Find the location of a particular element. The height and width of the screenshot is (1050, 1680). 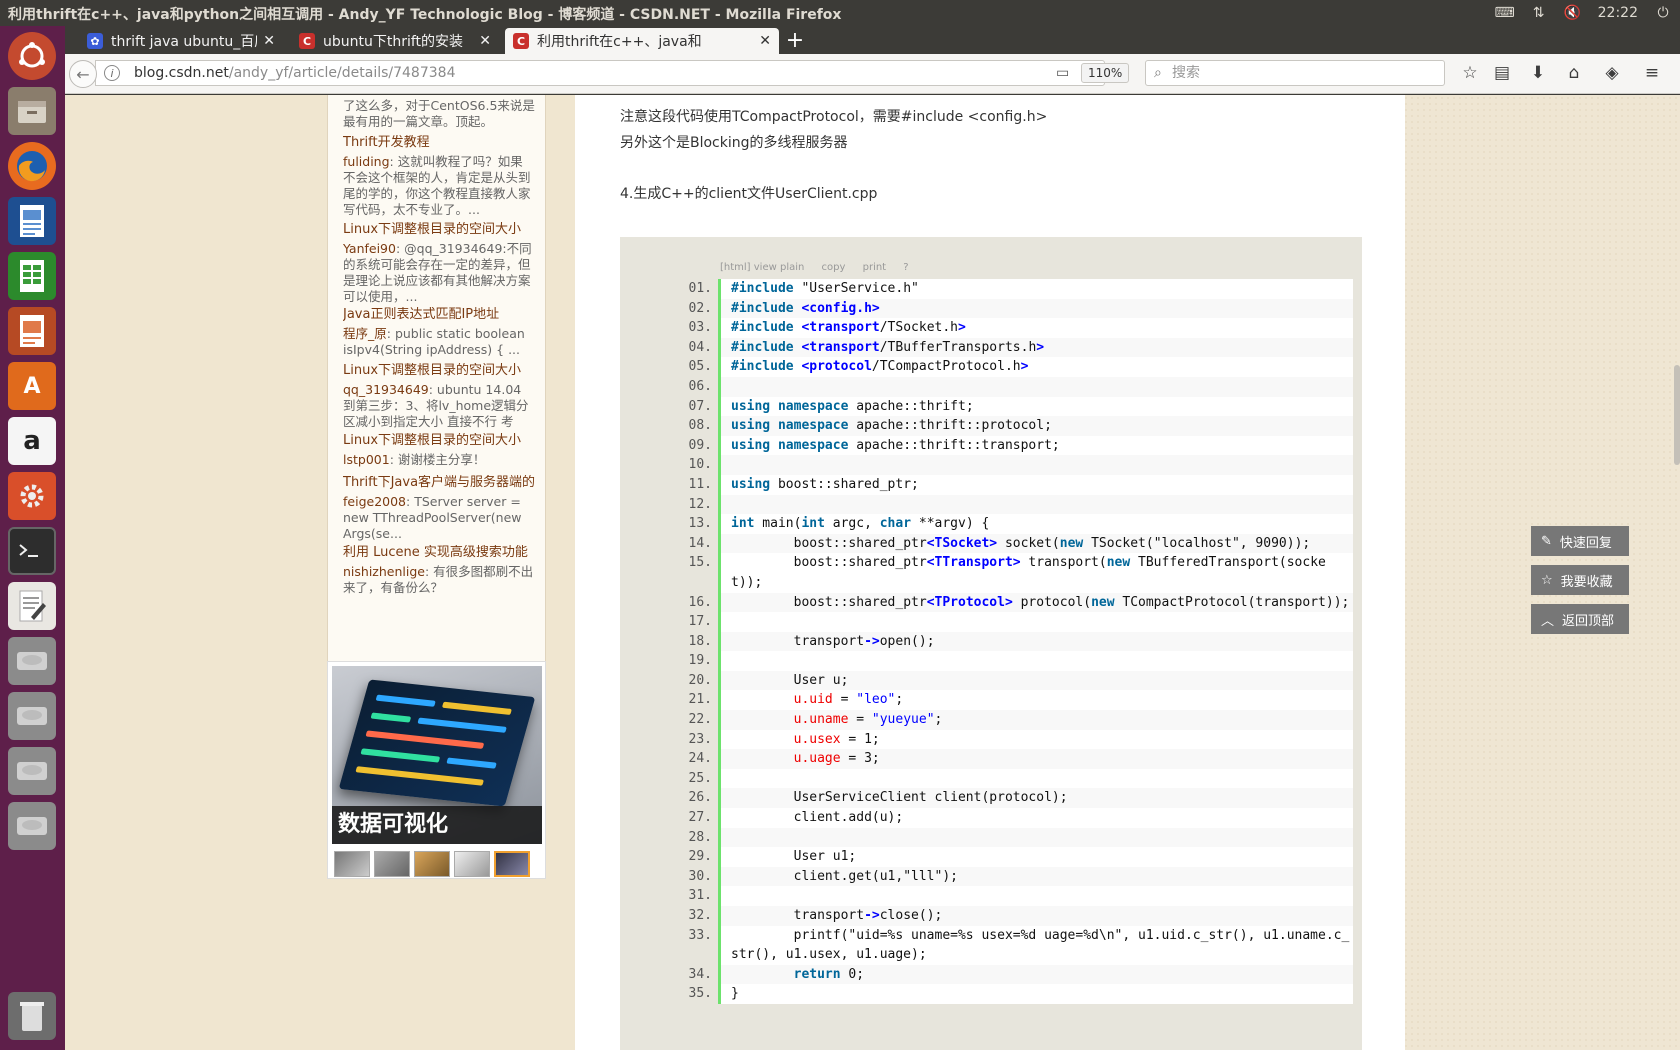

line-number: 12. is located at coordinates (700, 504).